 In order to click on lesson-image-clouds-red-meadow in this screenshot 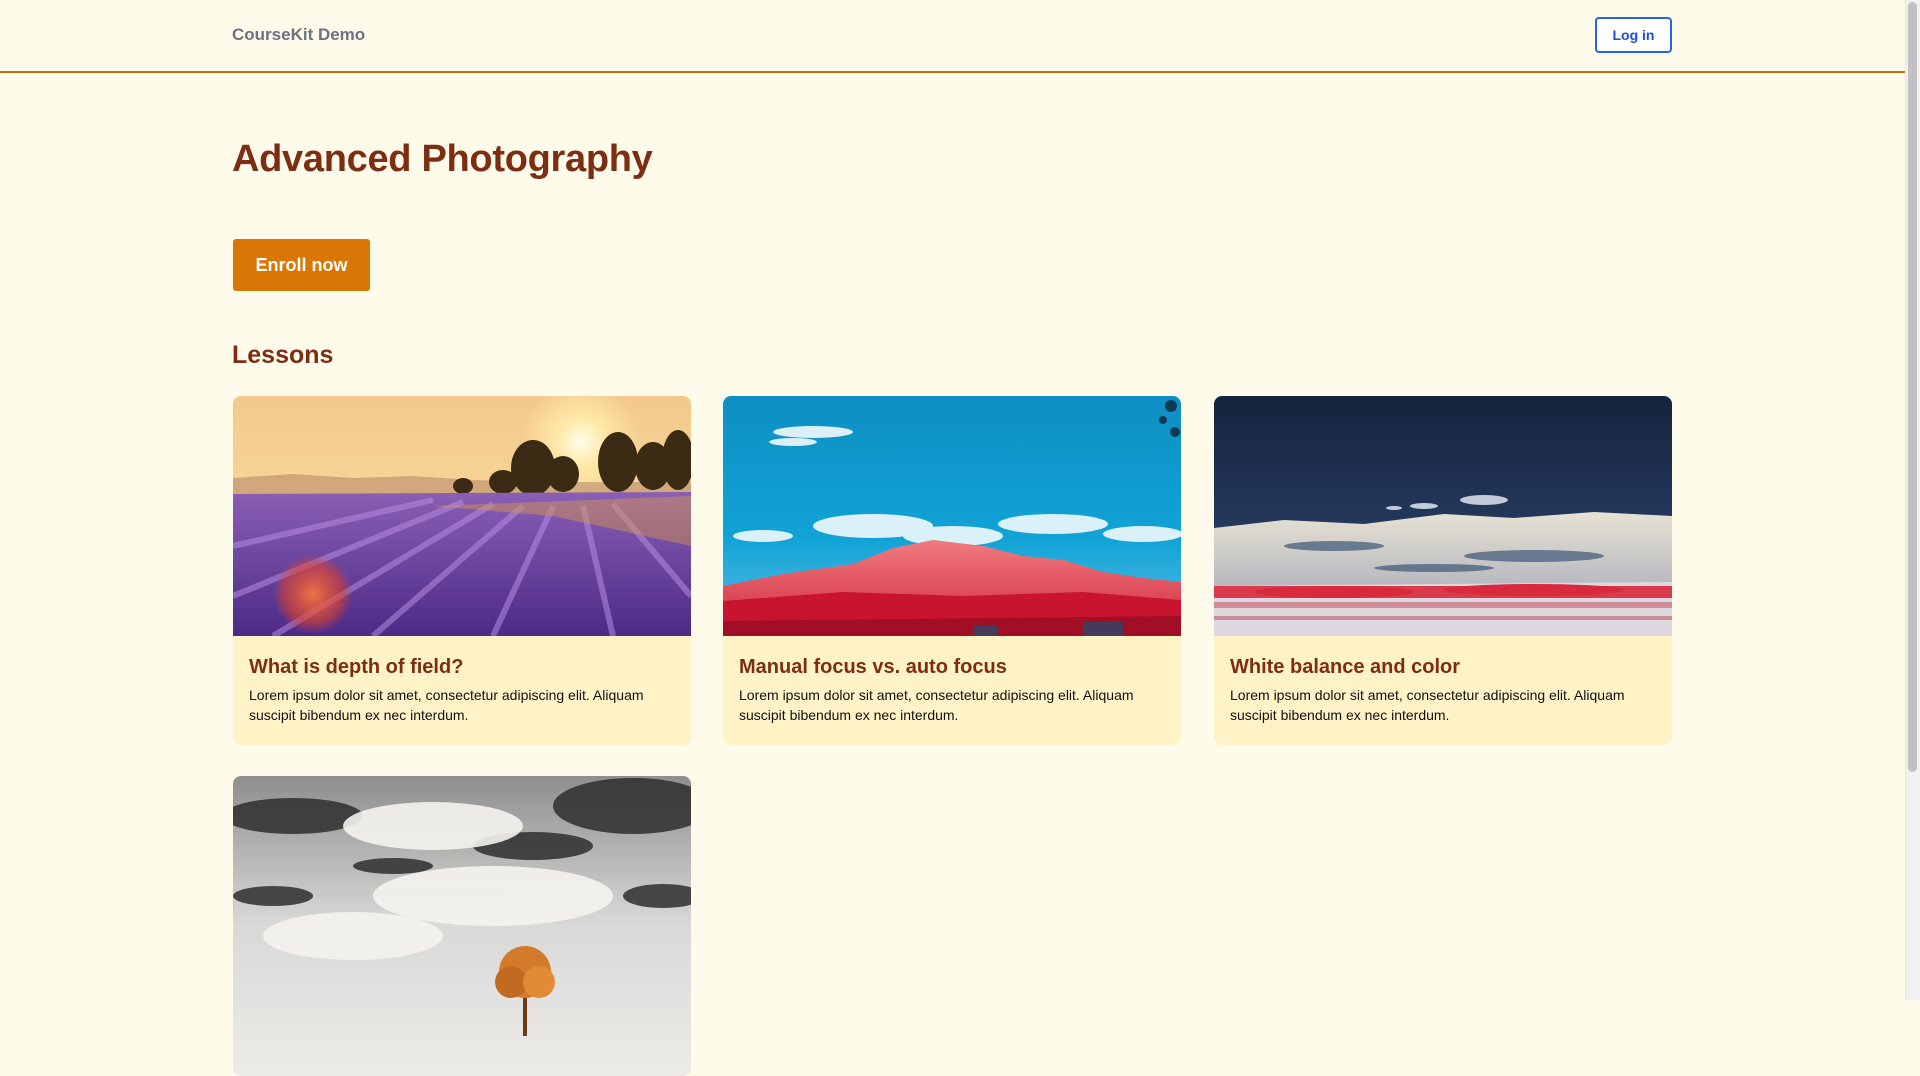, I will do `click(1443, 516)`.